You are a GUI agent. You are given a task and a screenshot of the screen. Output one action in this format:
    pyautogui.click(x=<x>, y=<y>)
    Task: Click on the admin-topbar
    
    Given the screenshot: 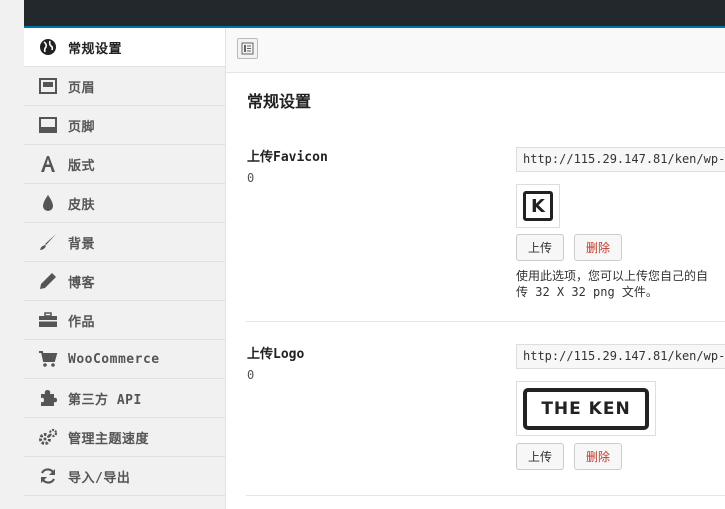 What is the action you would take?
    pyautogui.click(x=374, y=14)
    